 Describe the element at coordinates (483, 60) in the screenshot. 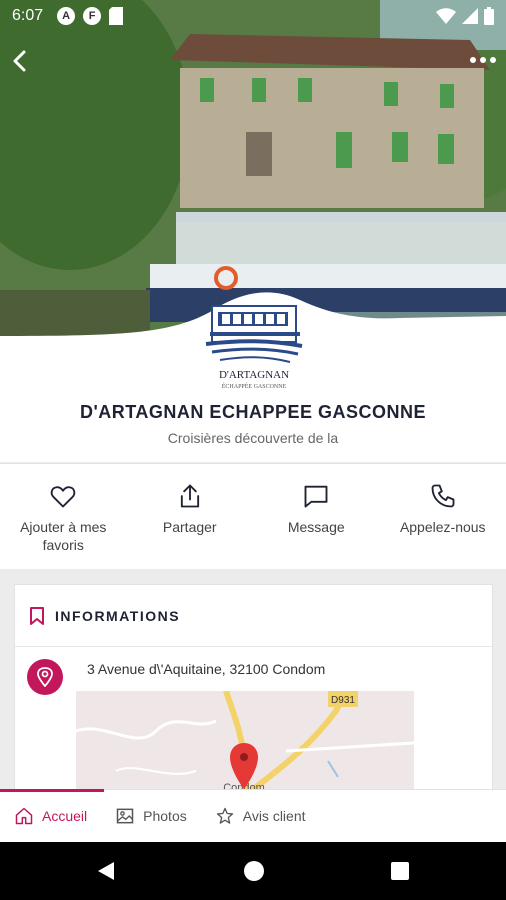

I see `more-dots-icon` at that location.